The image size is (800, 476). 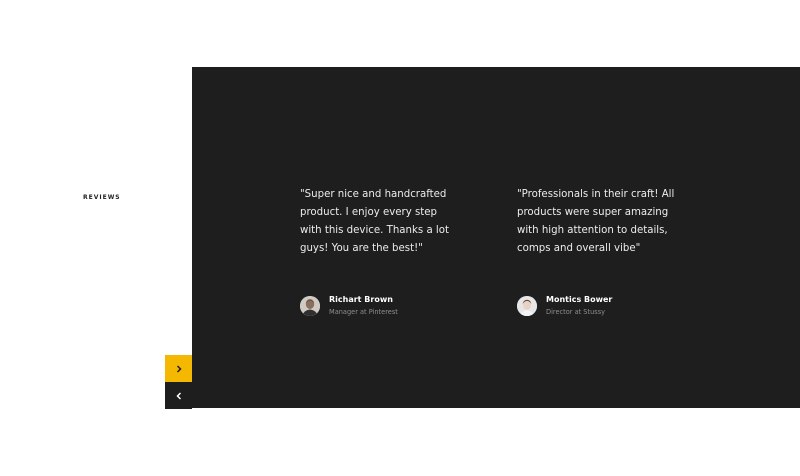 What do you see at coordinates (617, 305) in the screenshot?
I see `review-author: Montics Bower Director at Stussy` at bounding box center [617, 305].